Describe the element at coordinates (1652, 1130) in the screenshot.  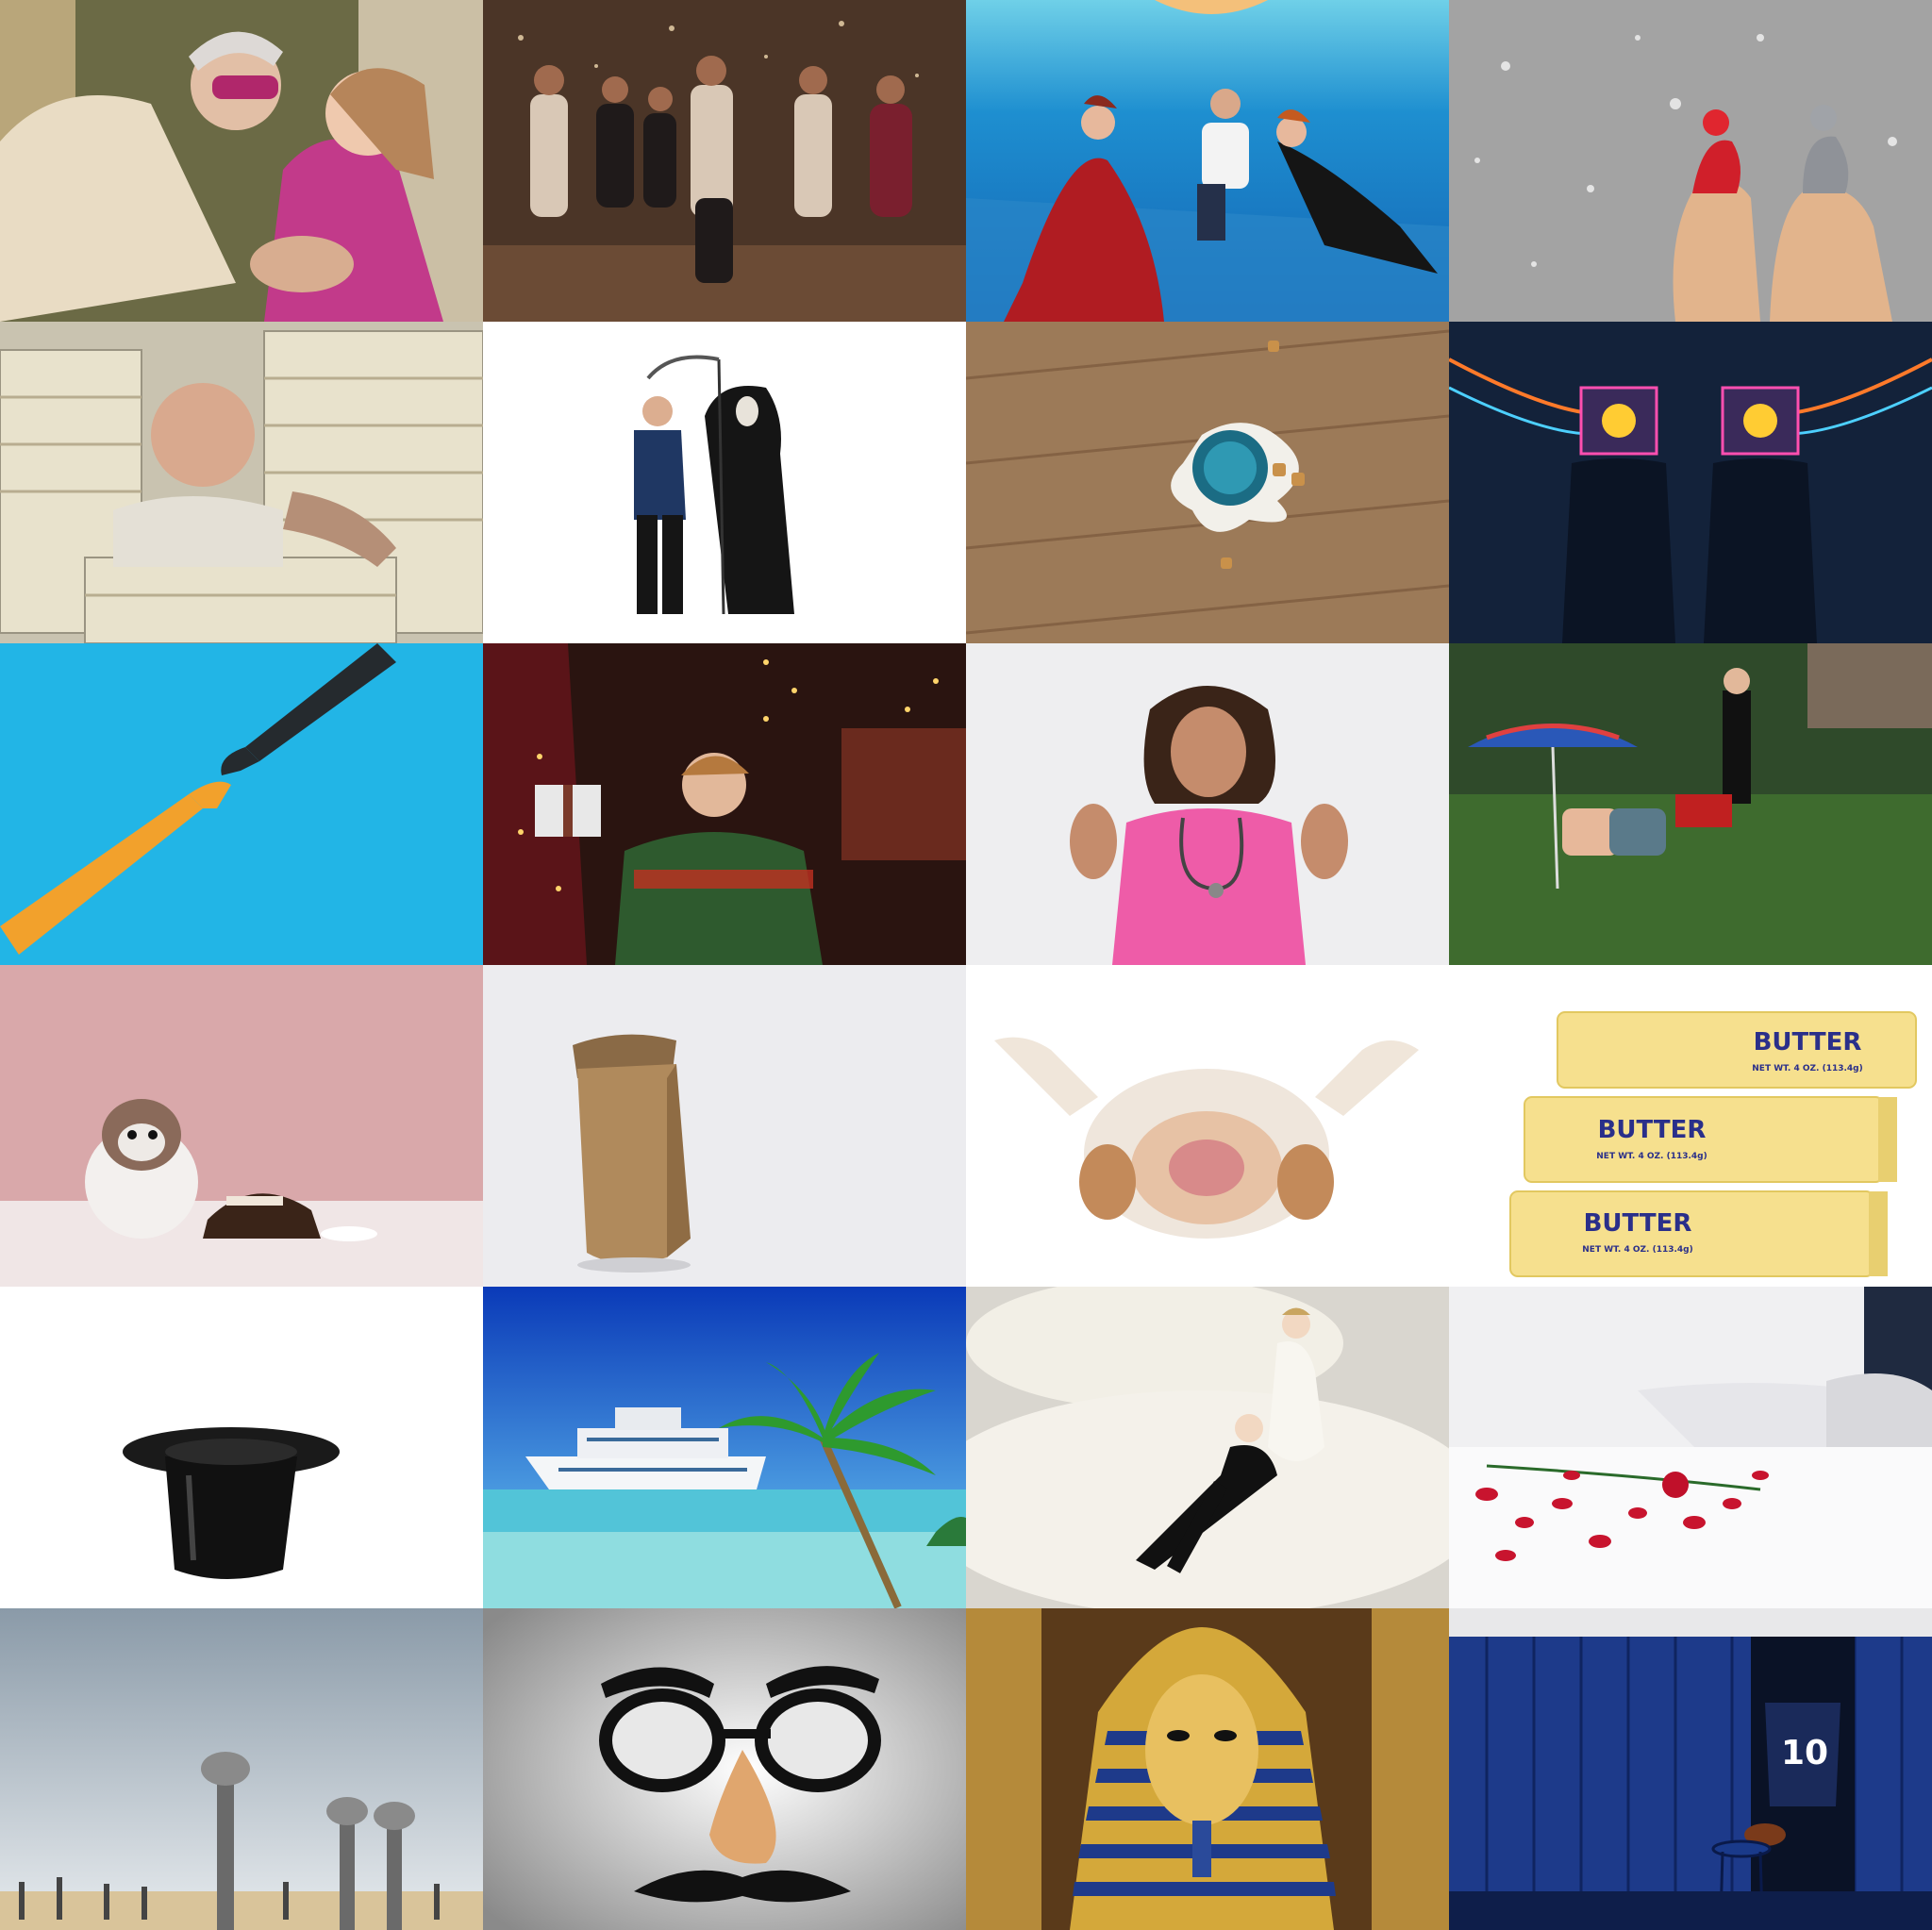
I see `butter-label-middle: BUTTER` at that location.